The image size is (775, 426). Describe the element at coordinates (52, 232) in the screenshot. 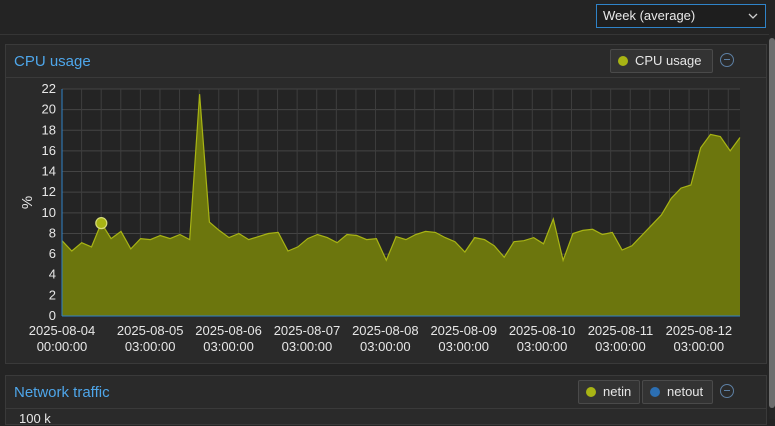

I see `y-tick-label: 8` at that location.